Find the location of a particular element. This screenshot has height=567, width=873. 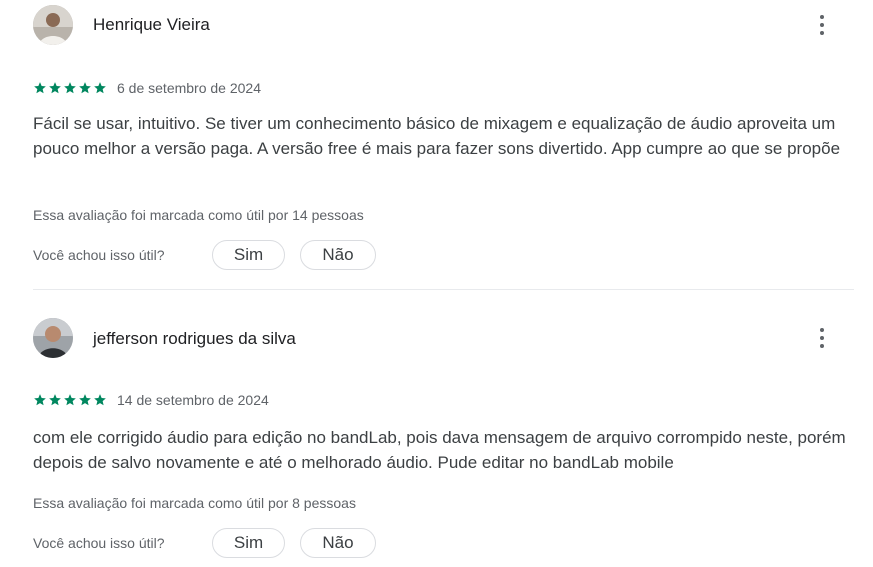

rating-row: 14 de setembro de 2024 is located at coordinates (151, 400).